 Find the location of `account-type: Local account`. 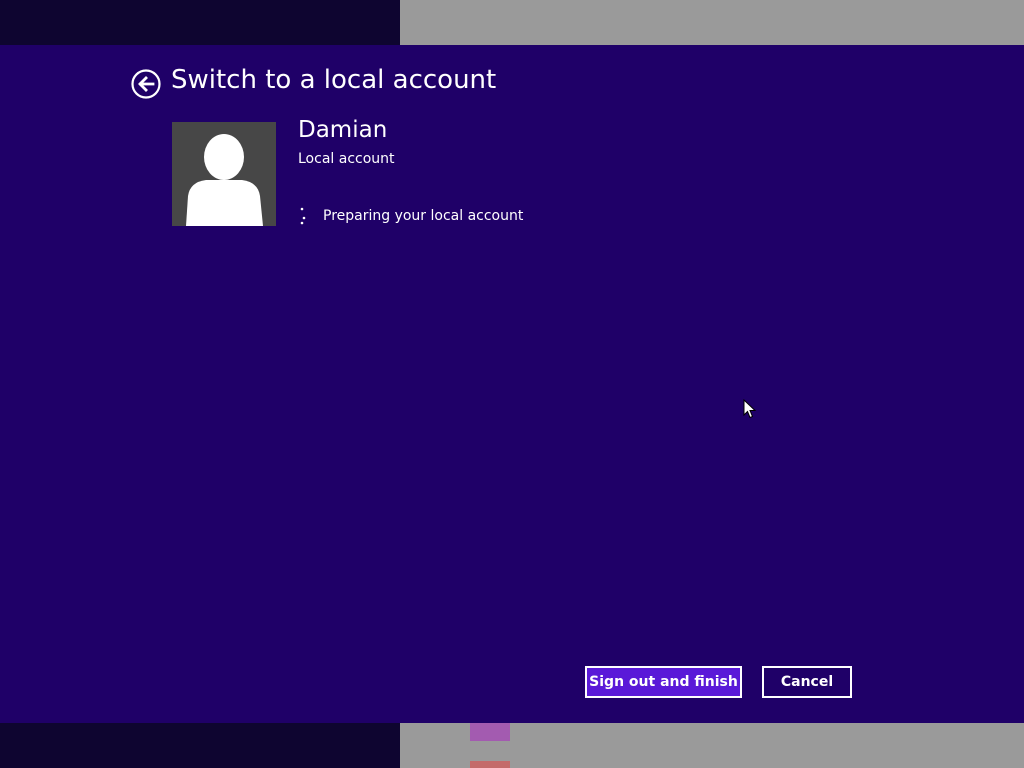

account-type: Local account is located at coordinates (346, 159).